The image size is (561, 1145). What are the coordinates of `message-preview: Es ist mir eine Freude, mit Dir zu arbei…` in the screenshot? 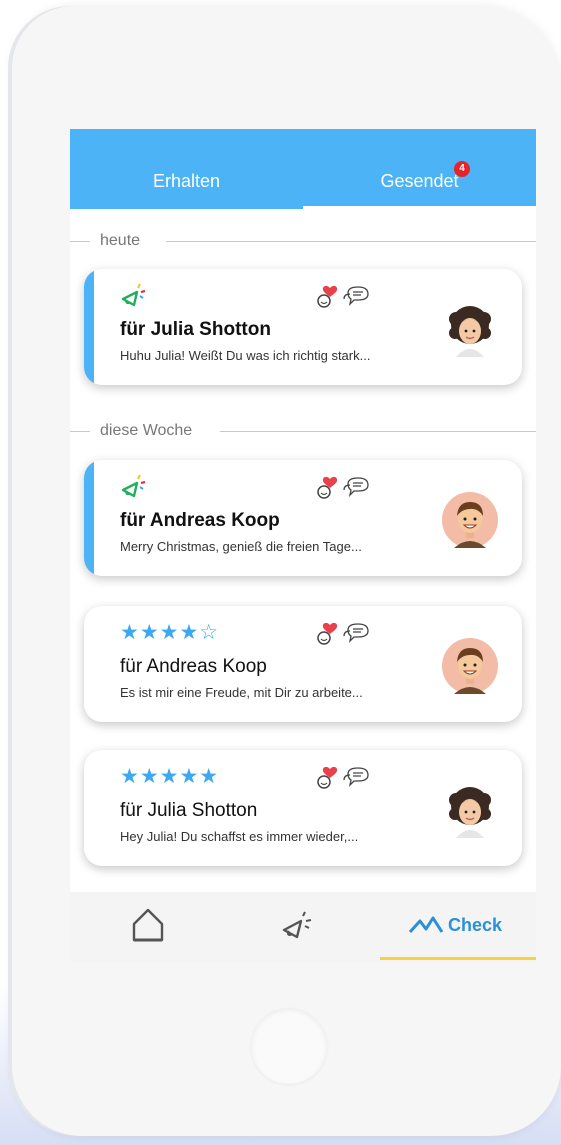 It's located at (241, 692).